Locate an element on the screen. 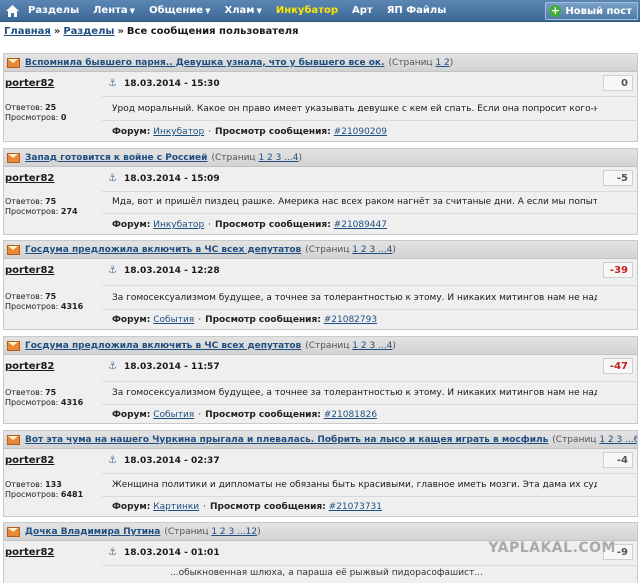 The width and height of the screenshot is (640, 583). nav-communication: Общение ▼ is located at coordinates (179, 10).